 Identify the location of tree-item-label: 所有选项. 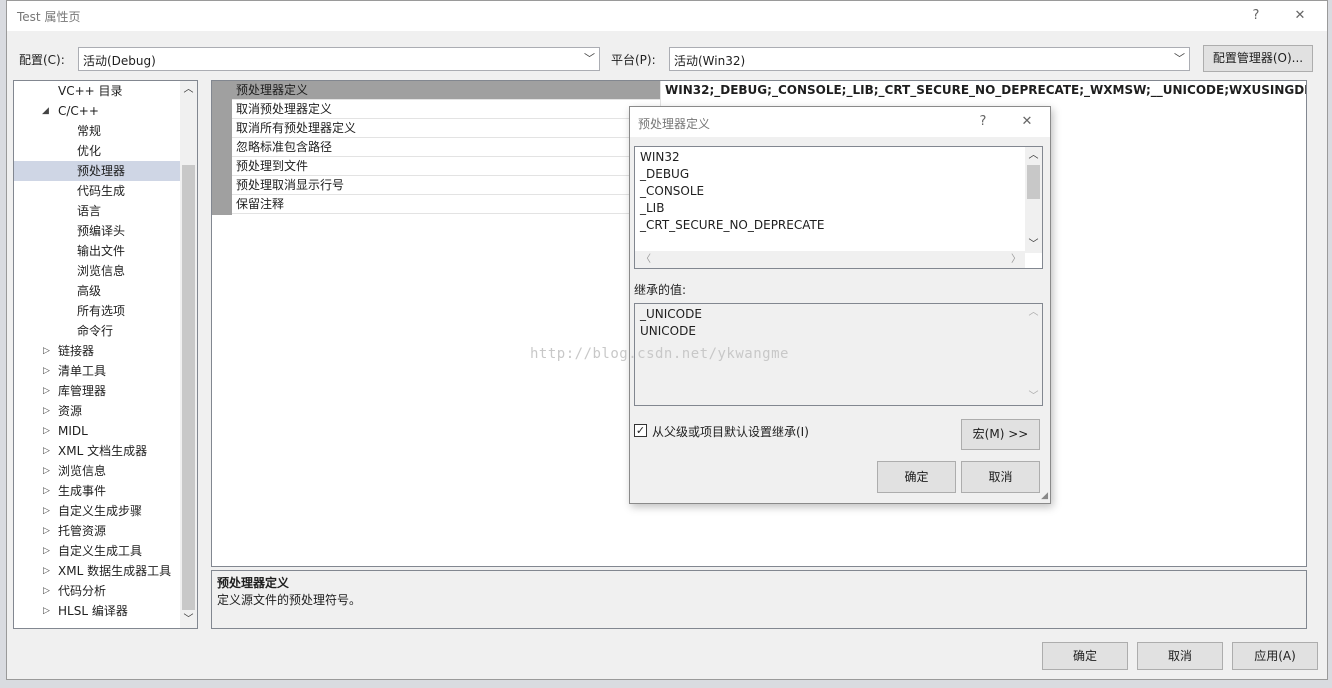
(101, 311).